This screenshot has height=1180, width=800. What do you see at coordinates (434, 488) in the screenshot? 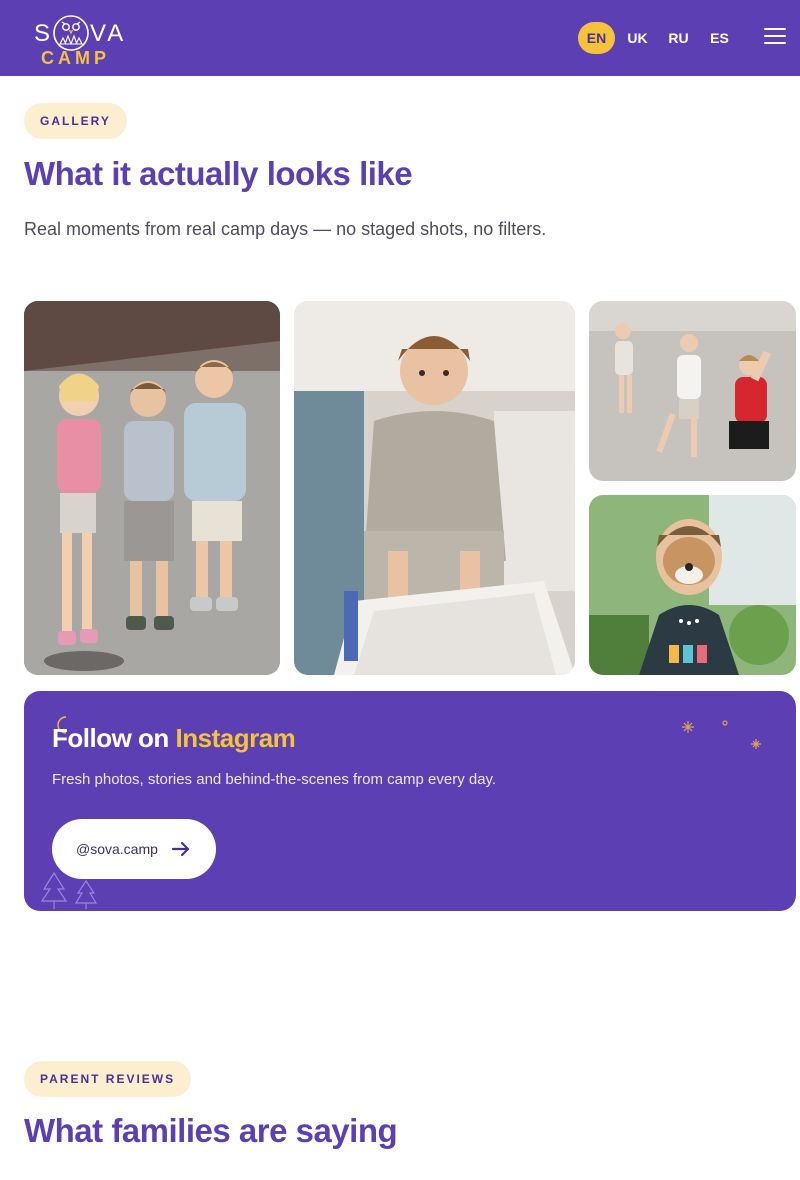
I see `boy-crafting-photo` at bounding box center [434, 488].